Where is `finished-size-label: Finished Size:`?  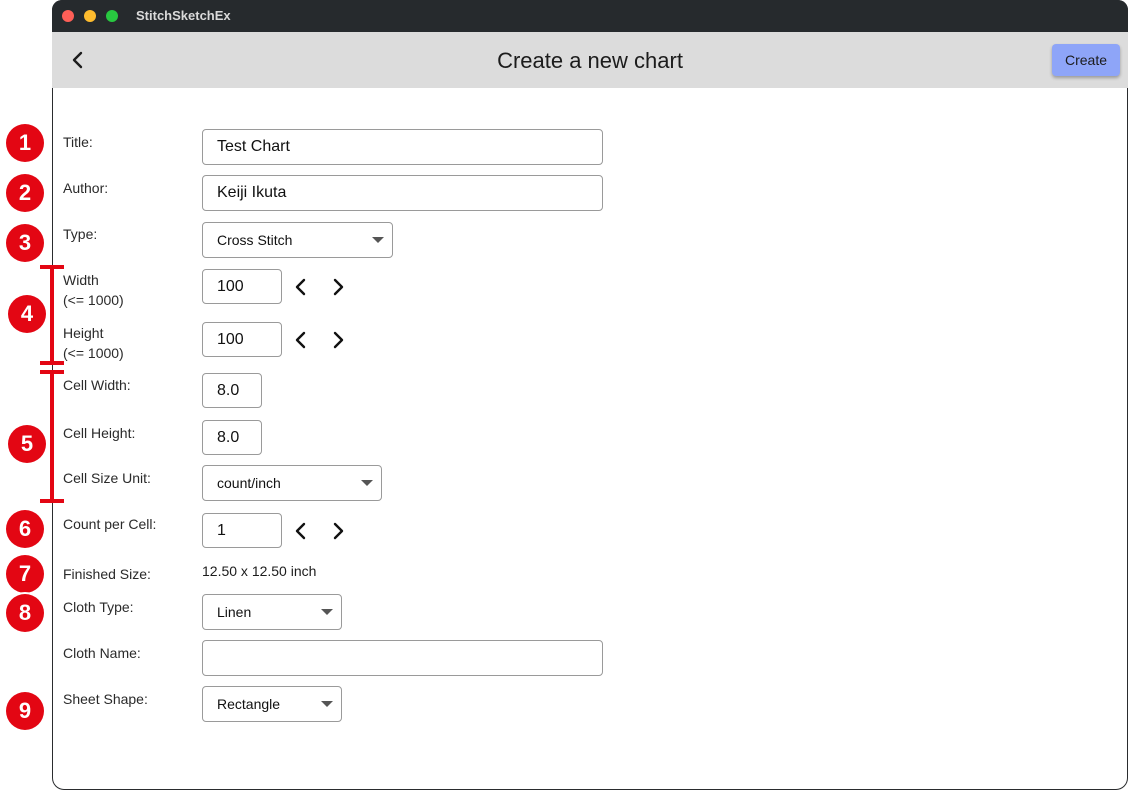
finished-size-label: Finished Size: is located at coordinates (107, 574).